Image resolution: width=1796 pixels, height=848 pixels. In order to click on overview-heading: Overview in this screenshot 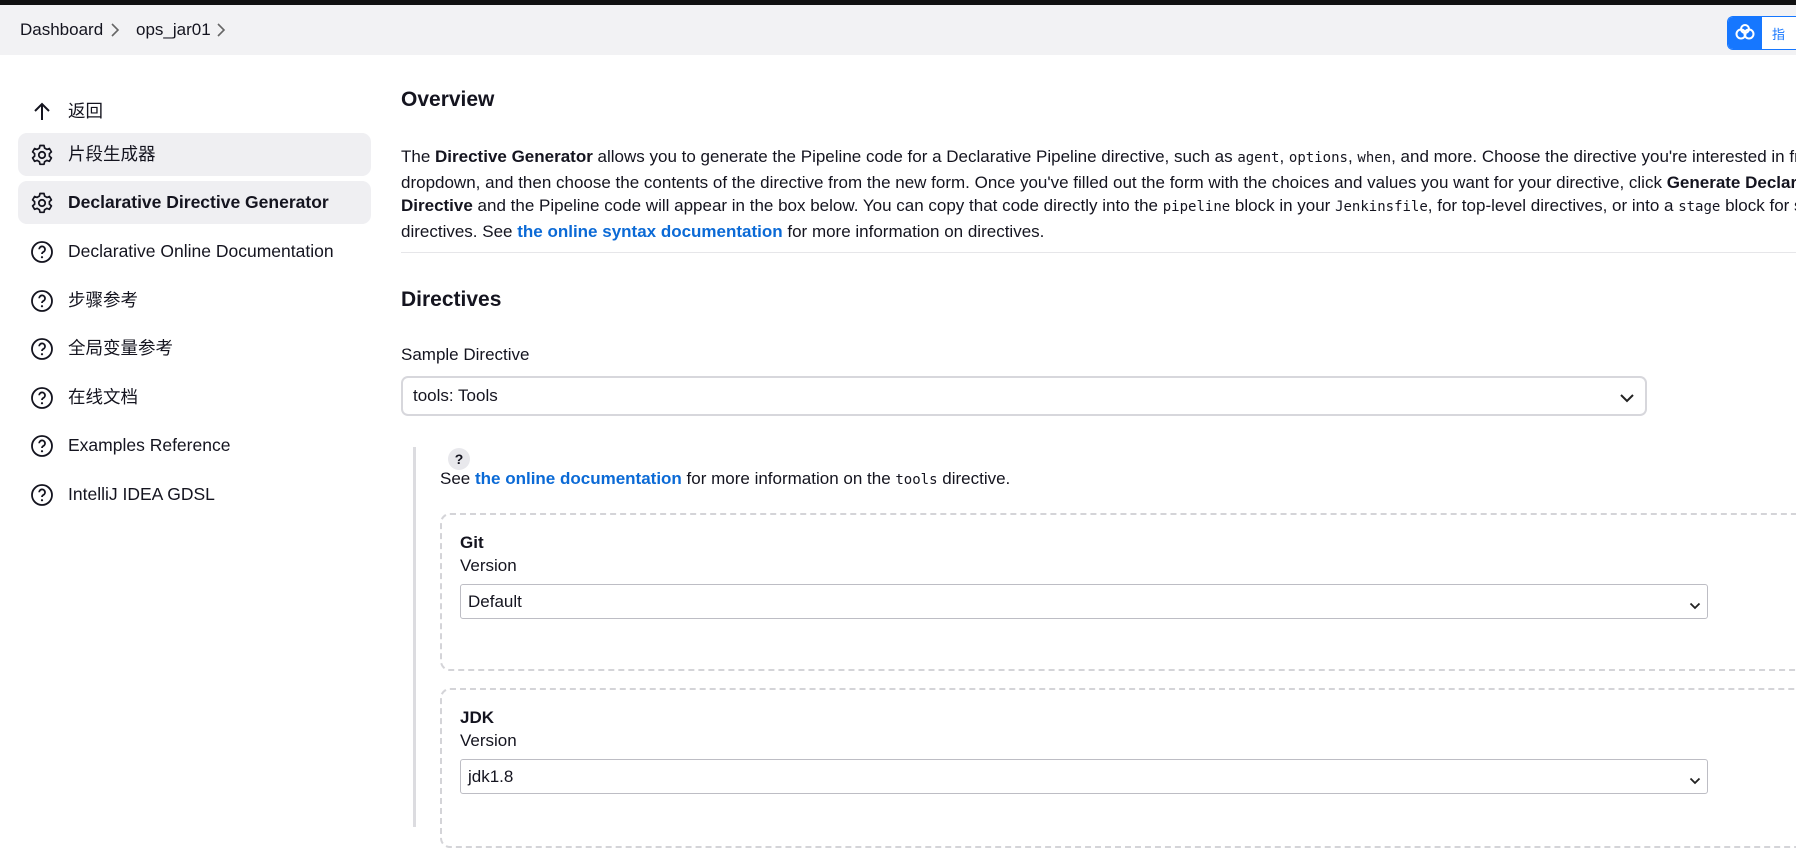, I will do `click(448, 99)`.